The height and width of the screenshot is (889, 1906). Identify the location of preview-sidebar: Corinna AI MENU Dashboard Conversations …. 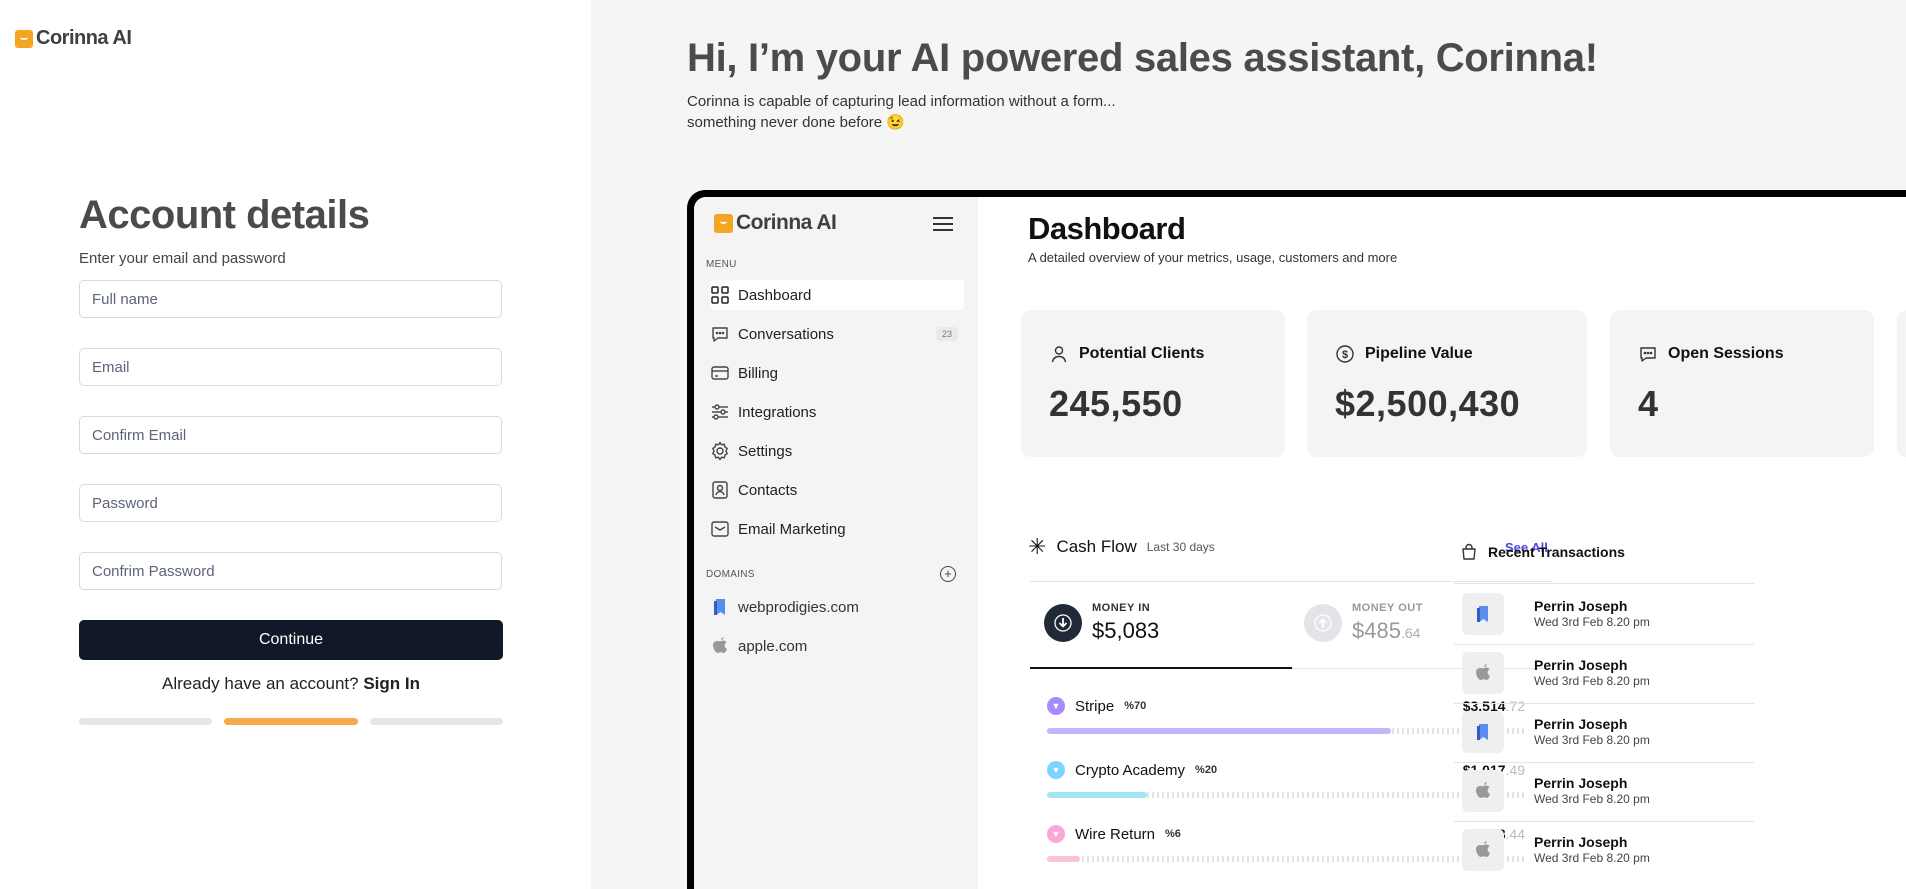
(836, 543).